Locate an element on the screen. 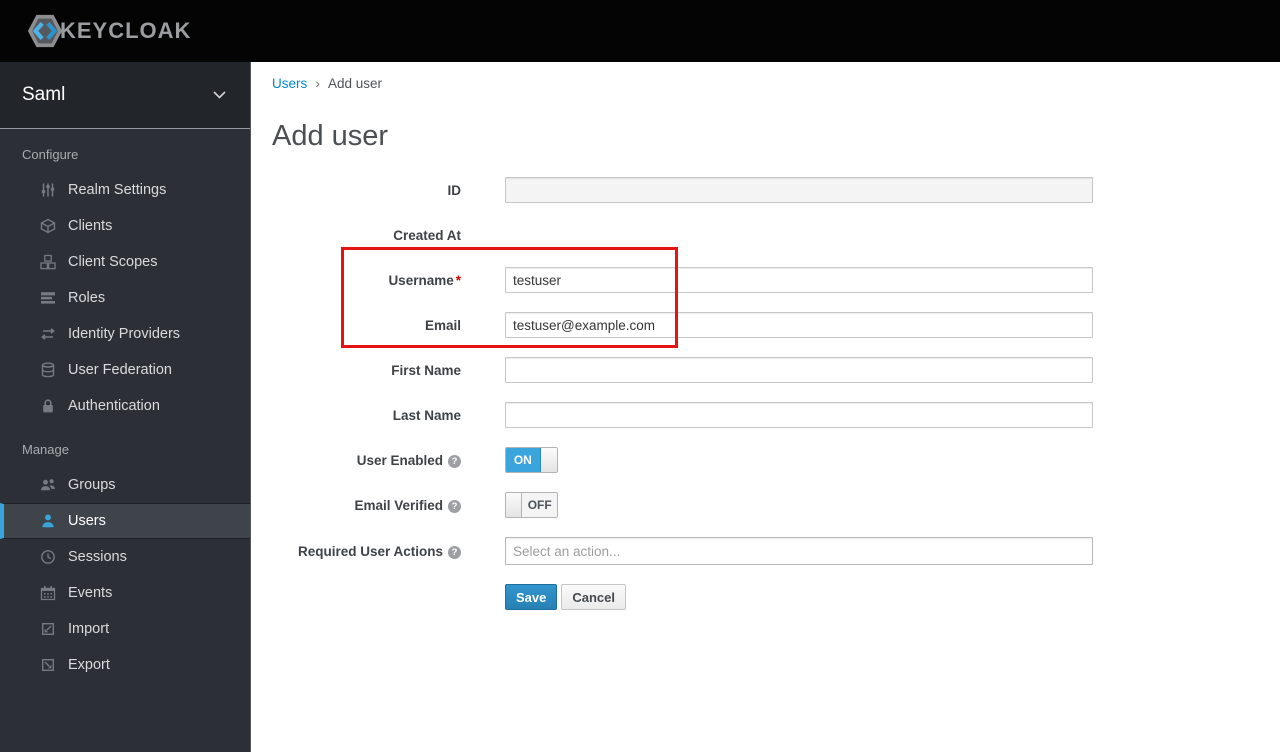 The image size is (1280, 752). id-label: ID is located at coordinates (454, 190).